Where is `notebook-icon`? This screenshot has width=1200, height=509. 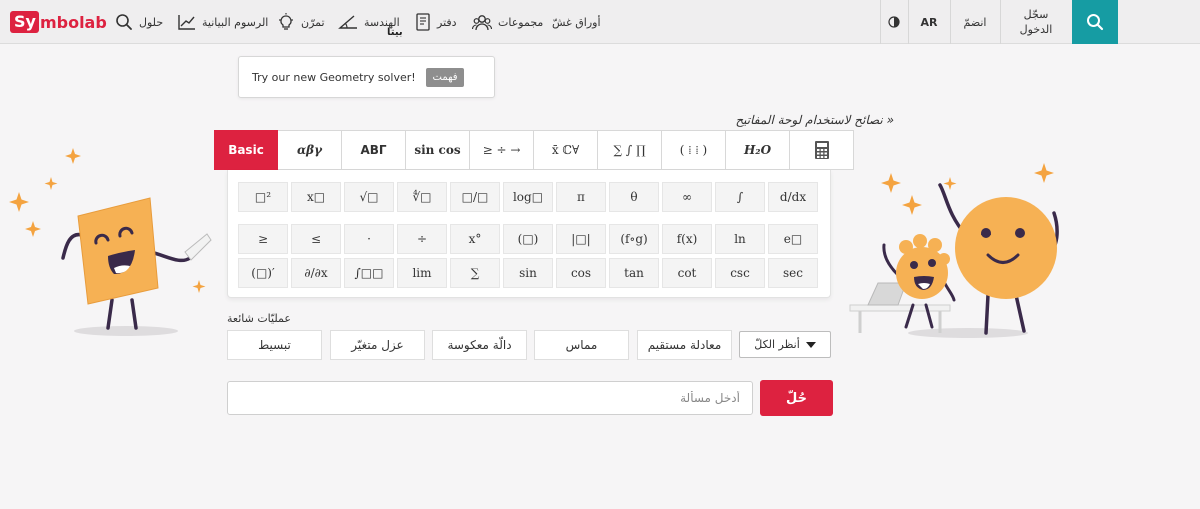 notebook-icon is located at coordinates (423, 22).